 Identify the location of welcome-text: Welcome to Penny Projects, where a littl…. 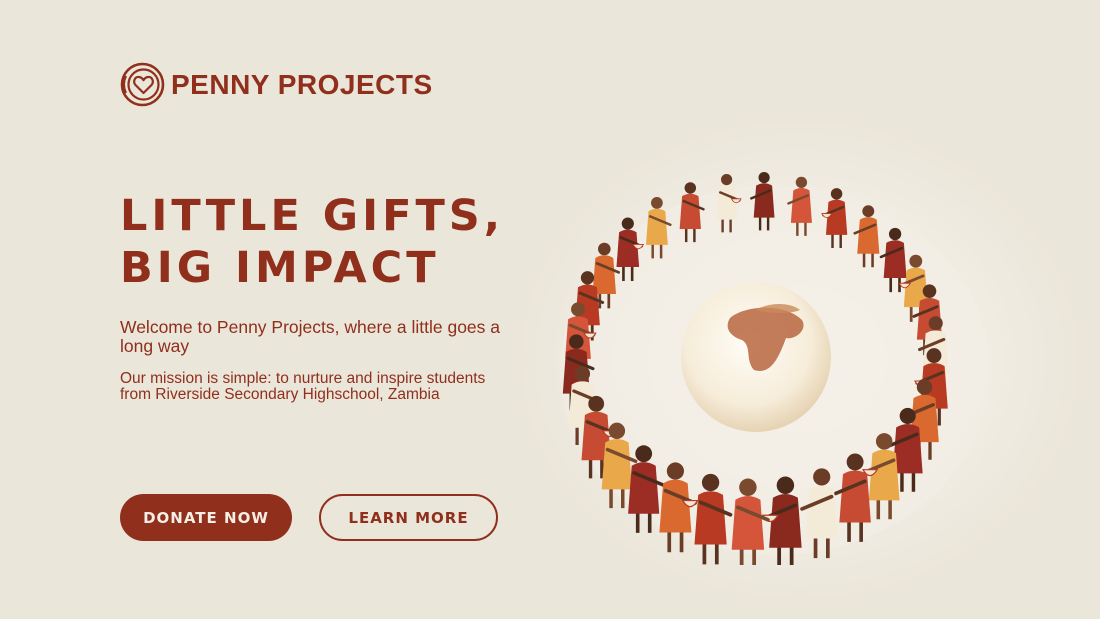
(310, 336).